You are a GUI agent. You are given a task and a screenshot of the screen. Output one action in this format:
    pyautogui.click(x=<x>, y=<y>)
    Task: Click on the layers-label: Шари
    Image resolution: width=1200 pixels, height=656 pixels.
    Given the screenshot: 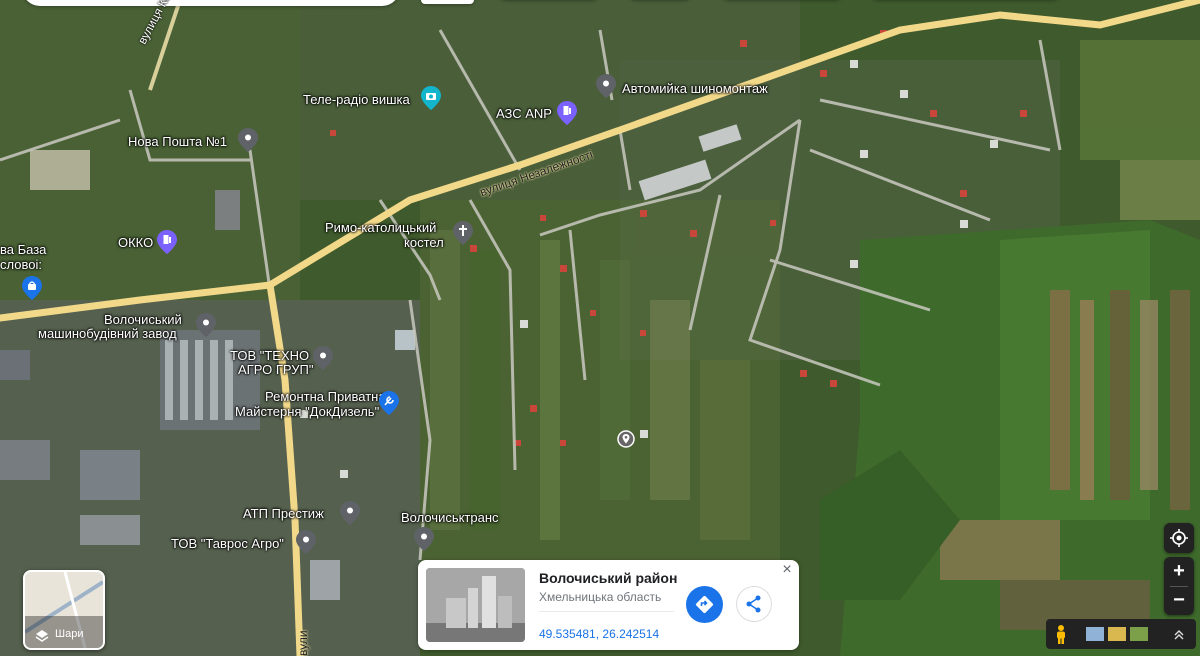 What is the action you would take?
    pyautogui.click(x=69, y=634)
    